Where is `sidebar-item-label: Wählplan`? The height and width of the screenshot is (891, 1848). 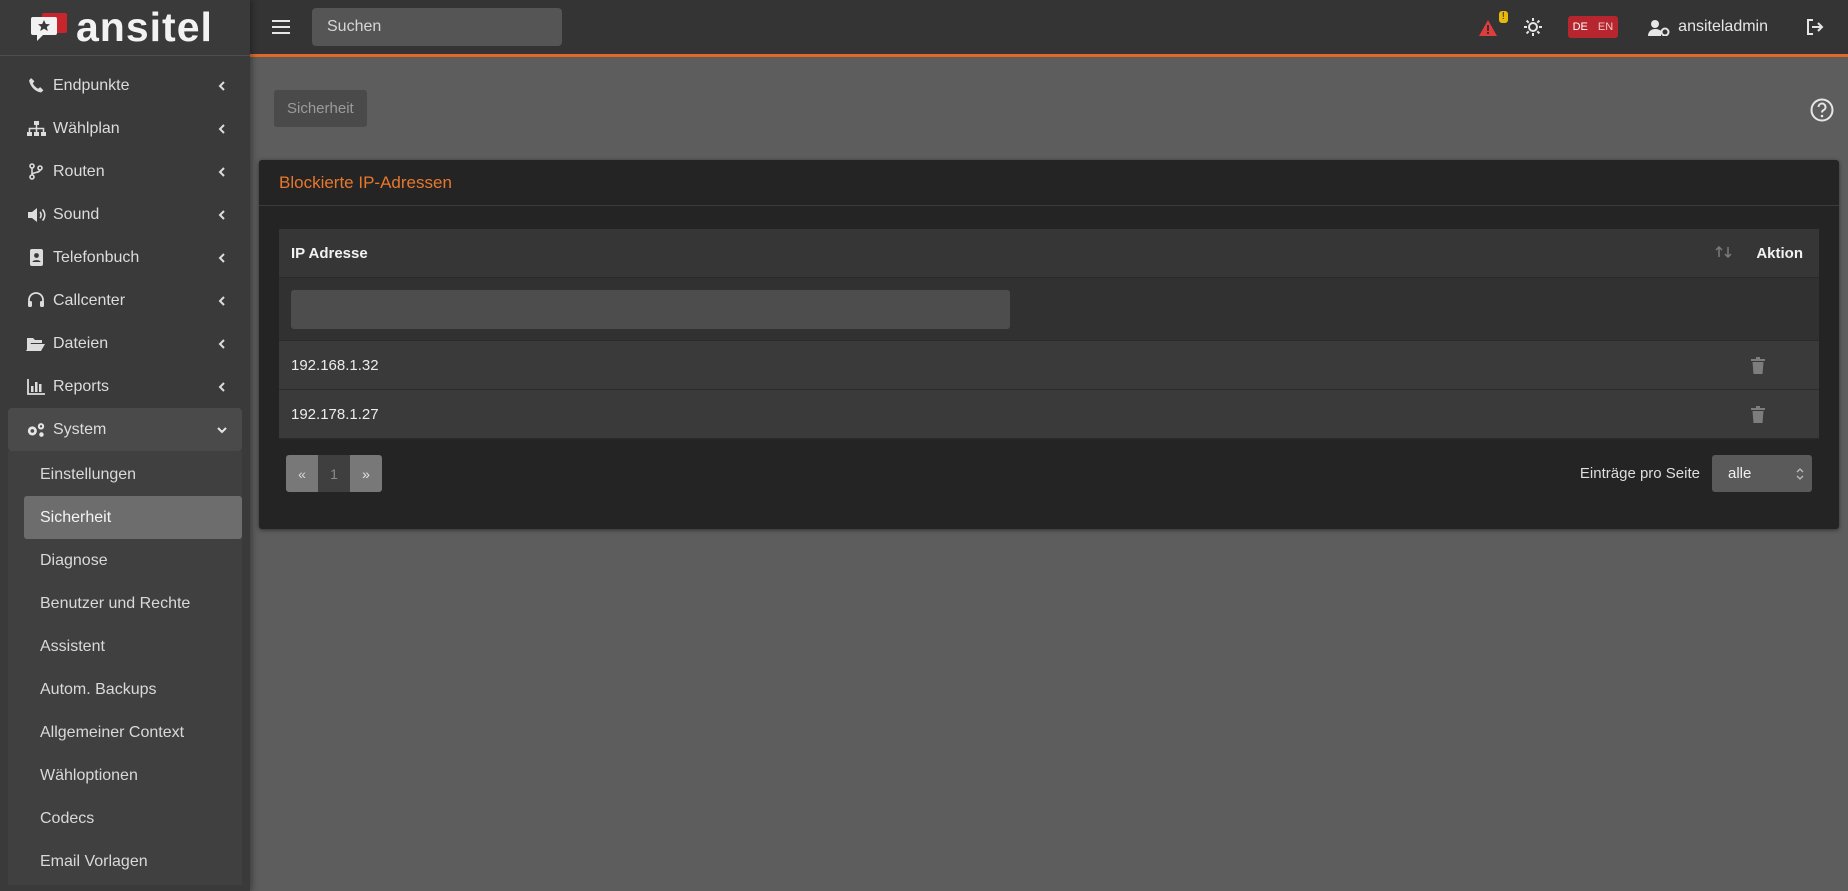
sidebar-item-label: Wählplan is located at coordinates (86, 128).